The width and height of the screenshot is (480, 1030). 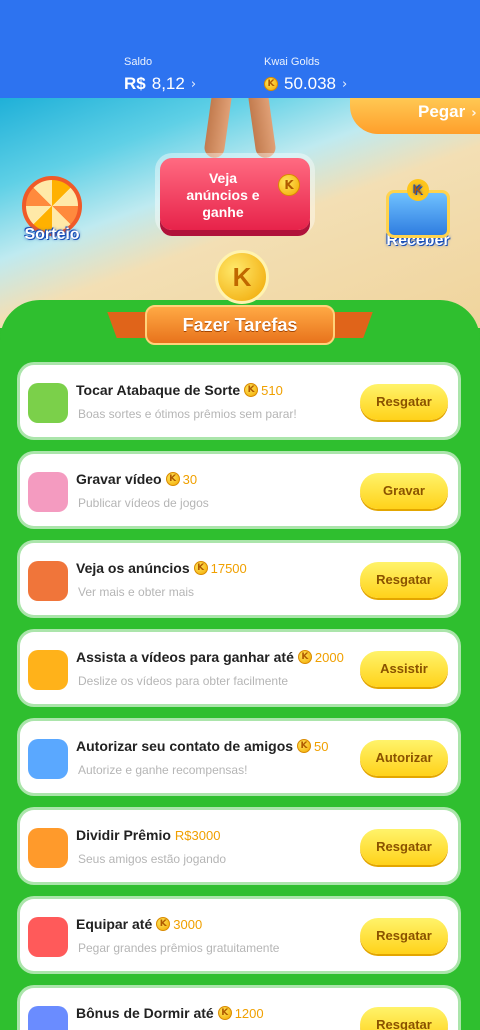 What do you see at coordinates (145, 1013) in the screenshot?
I see `task-title: Bônus de Dormir até` at bounding box center [145, 1013].